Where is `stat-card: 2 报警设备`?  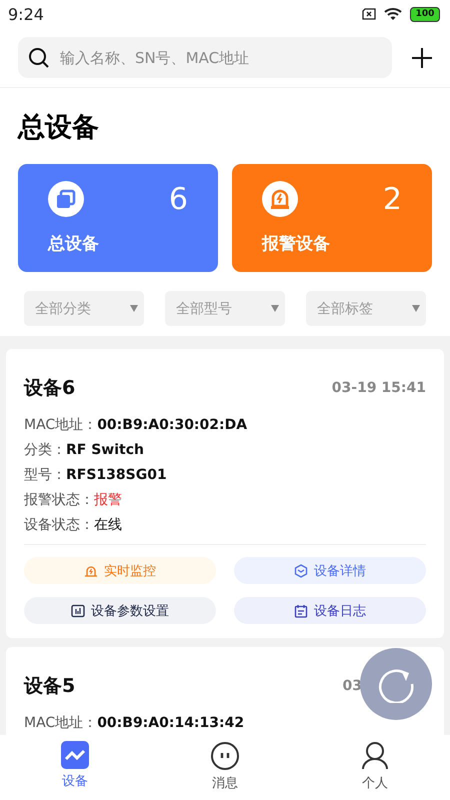
stat-card: 2 报警设备 is located at coordinates (332, 218).